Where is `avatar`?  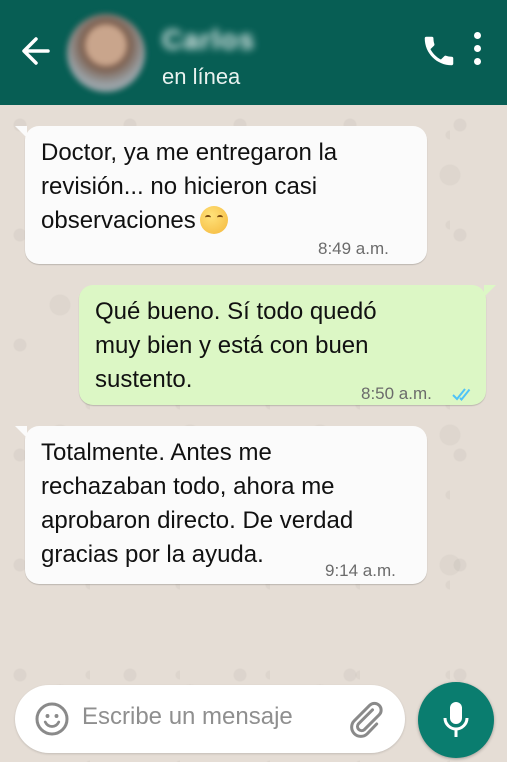 avatar is located at coordinates (106, 53).